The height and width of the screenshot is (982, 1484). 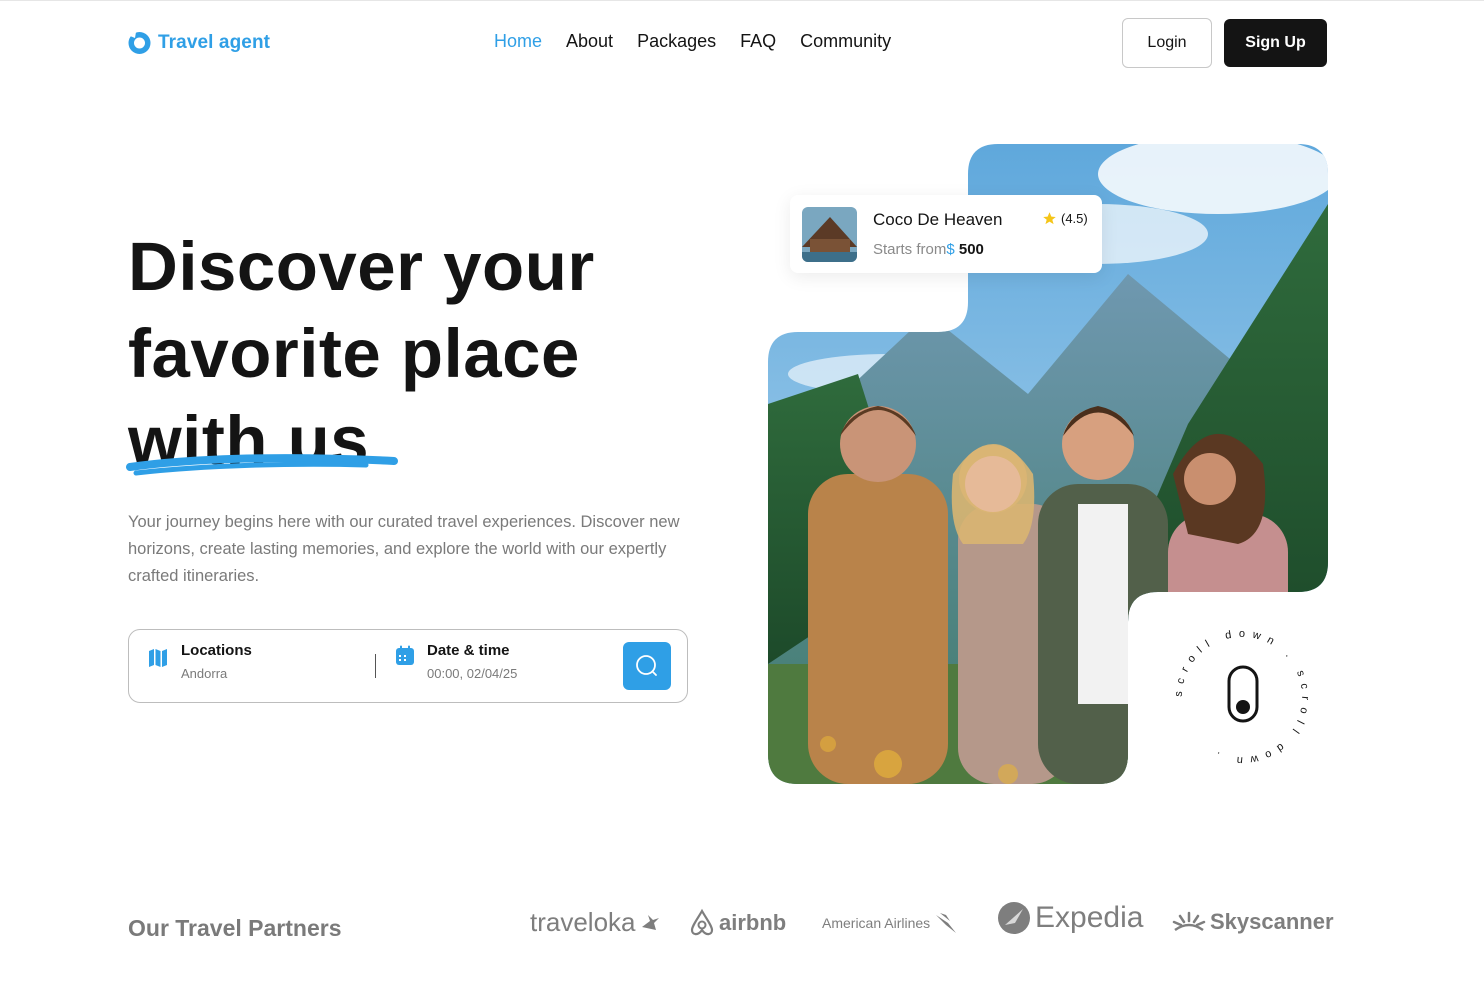 I want to click on nav-link-about: About, so click(x=589, y=41).